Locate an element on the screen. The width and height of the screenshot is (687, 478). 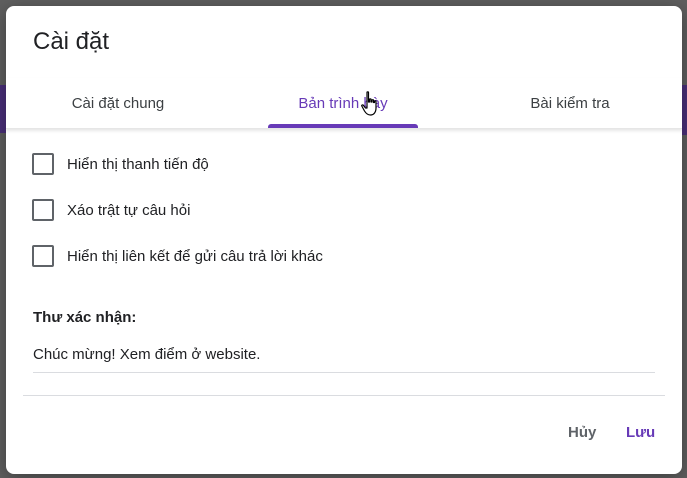
hand-pointer-icon is located at coordinates (369, 103).